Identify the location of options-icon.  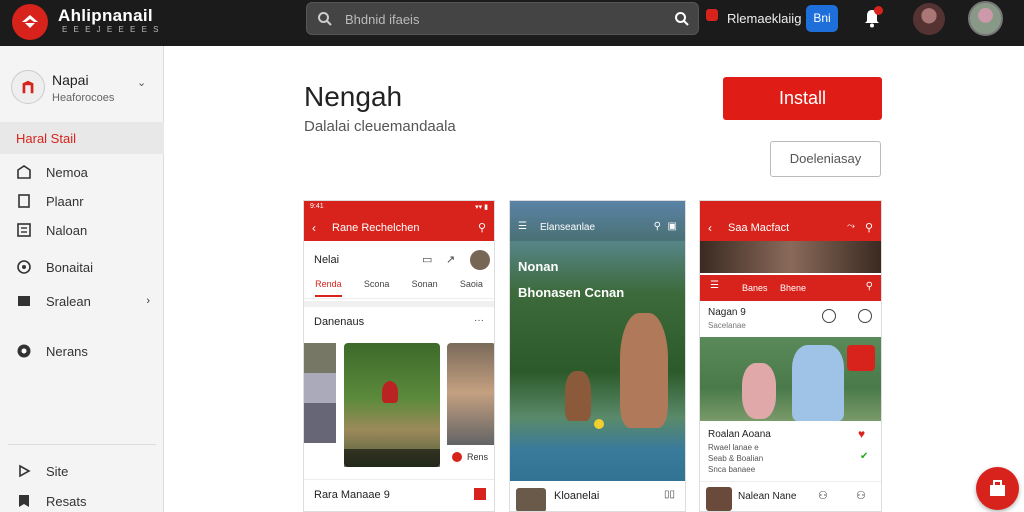
(865, 316).